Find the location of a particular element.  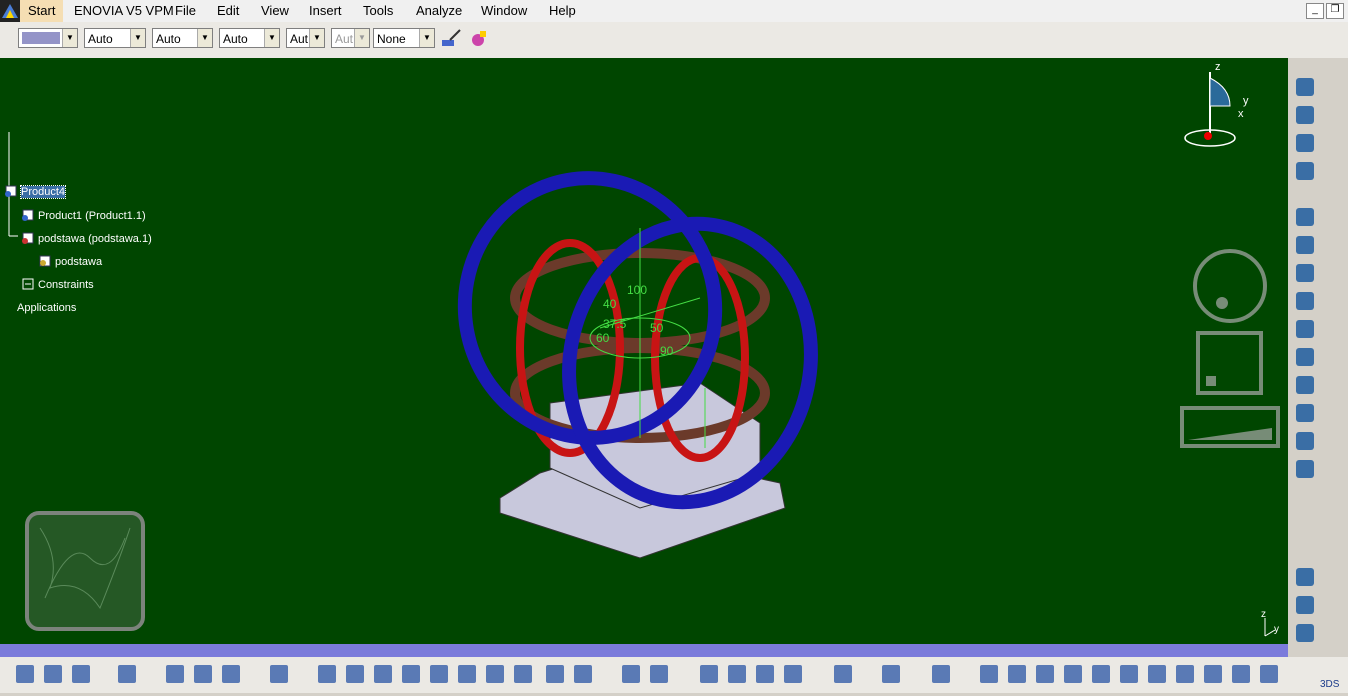

replace-component-icon is located at coordinates (1305, 143).